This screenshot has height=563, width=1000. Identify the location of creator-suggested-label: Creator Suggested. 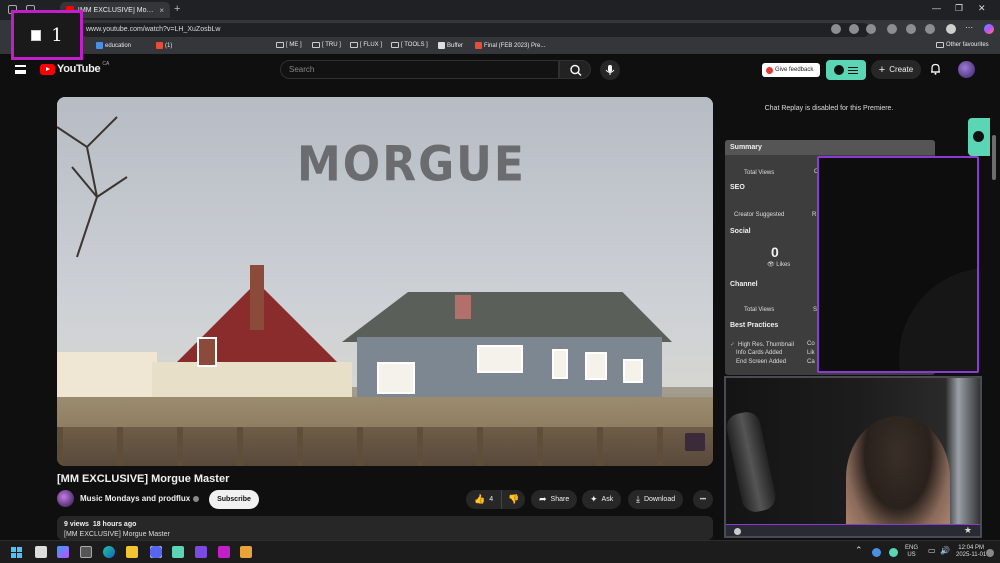
(759, 215).